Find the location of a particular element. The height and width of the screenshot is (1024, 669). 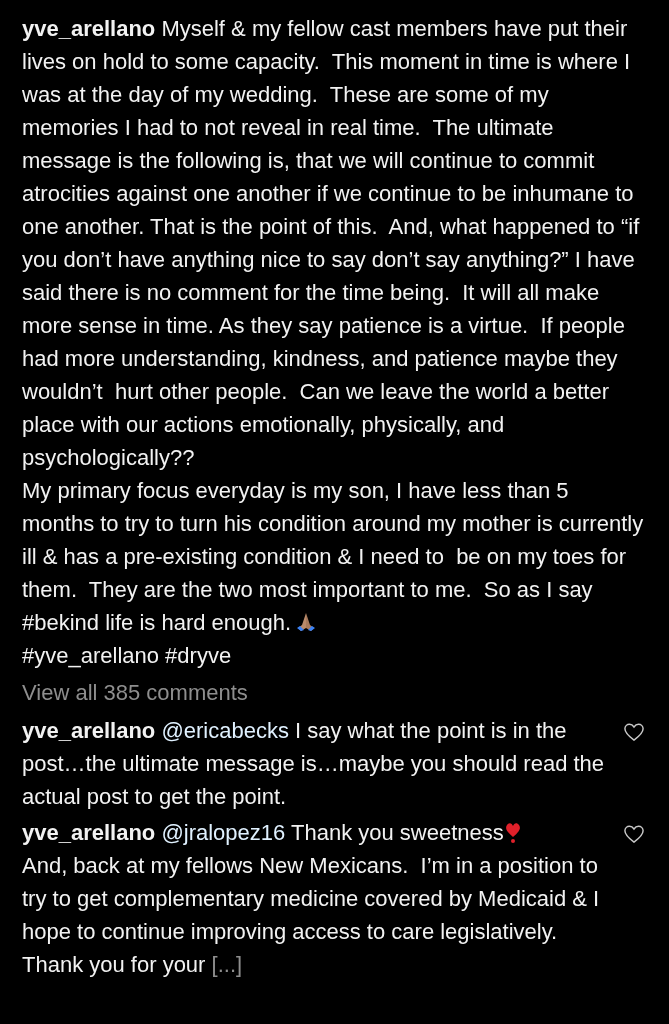

heart-icon is located at coordinates (512, 832).